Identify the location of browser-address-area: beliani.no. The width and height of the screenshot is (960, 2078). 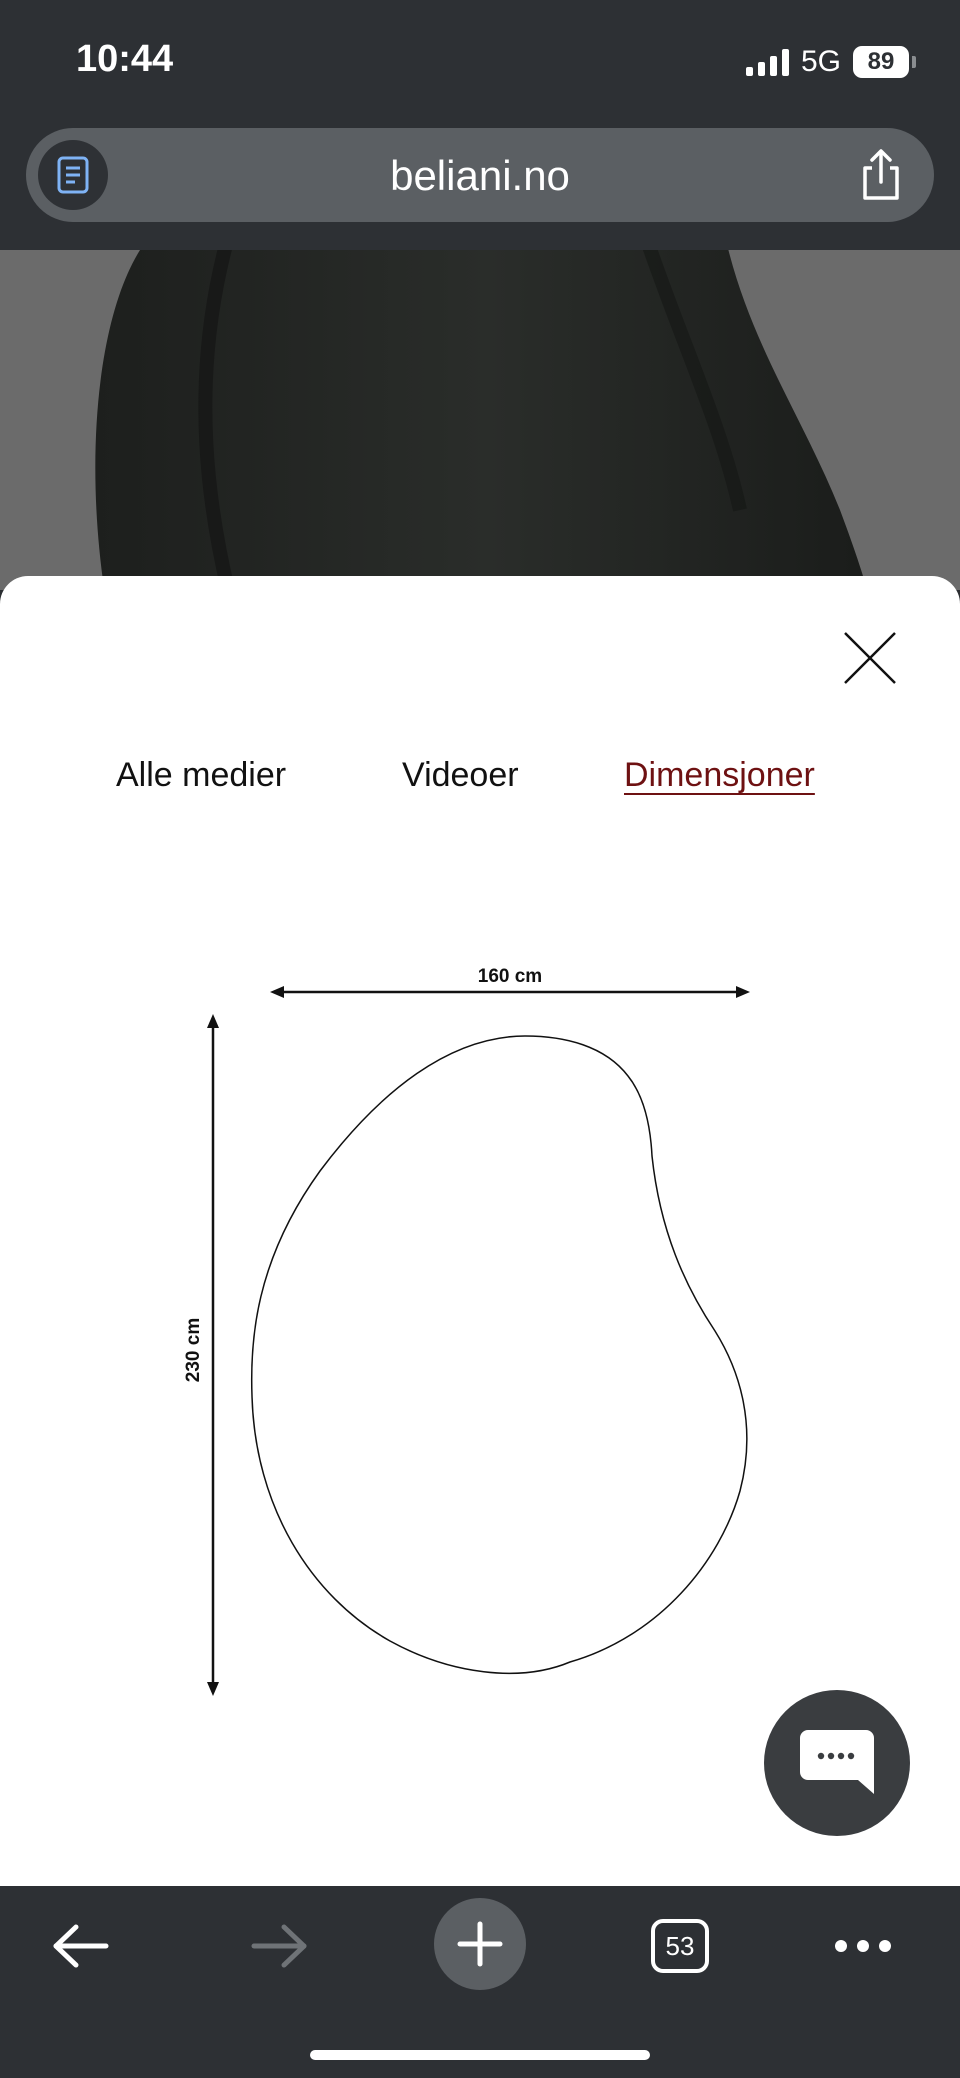
(480, 185).